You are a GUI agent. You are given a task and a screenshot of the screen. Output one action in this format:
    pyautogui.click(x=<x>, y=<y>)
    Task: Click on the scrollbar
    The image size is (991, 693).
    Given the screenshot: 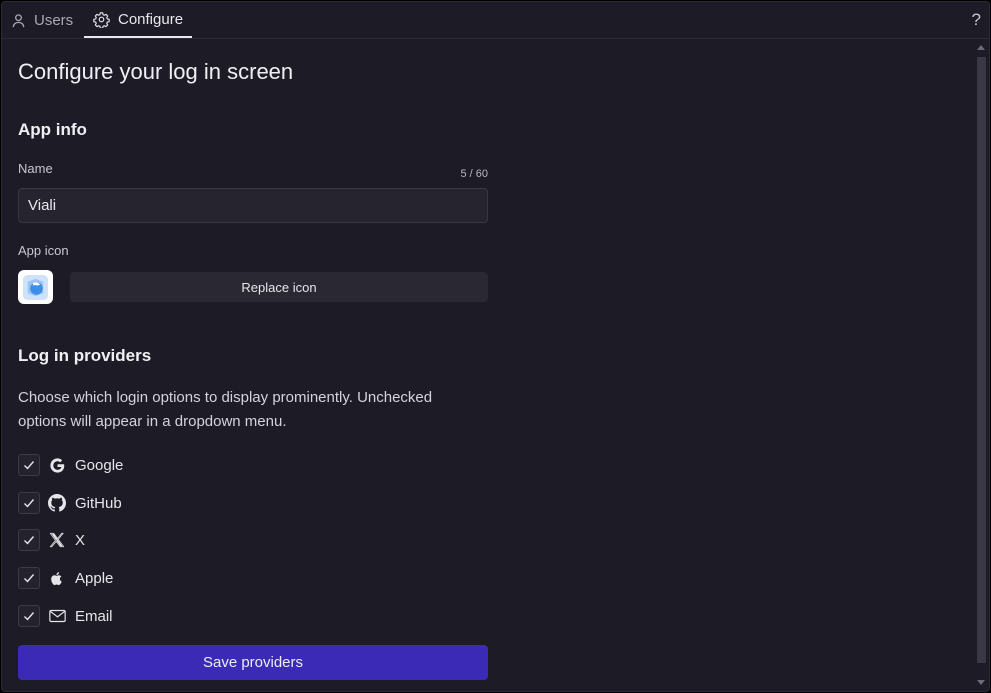 What is the action you would take?
    pyautogui.click(x=981, y=365)
    